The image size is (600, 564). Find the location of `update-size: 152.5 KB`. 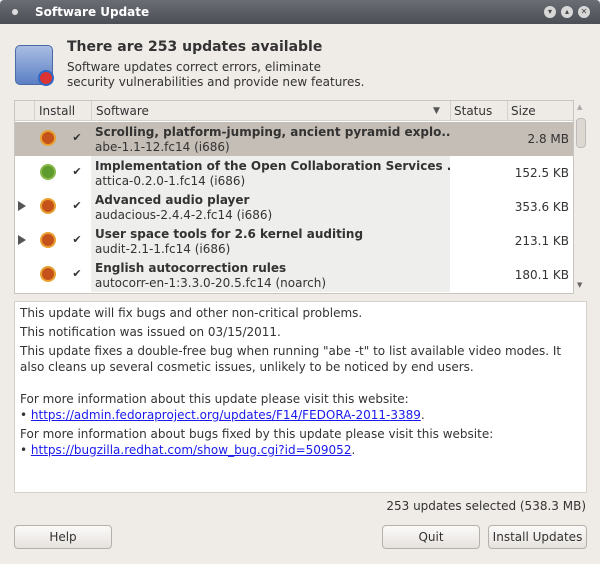

update-size: 152.5 KB is located at coordinates (541, 173).